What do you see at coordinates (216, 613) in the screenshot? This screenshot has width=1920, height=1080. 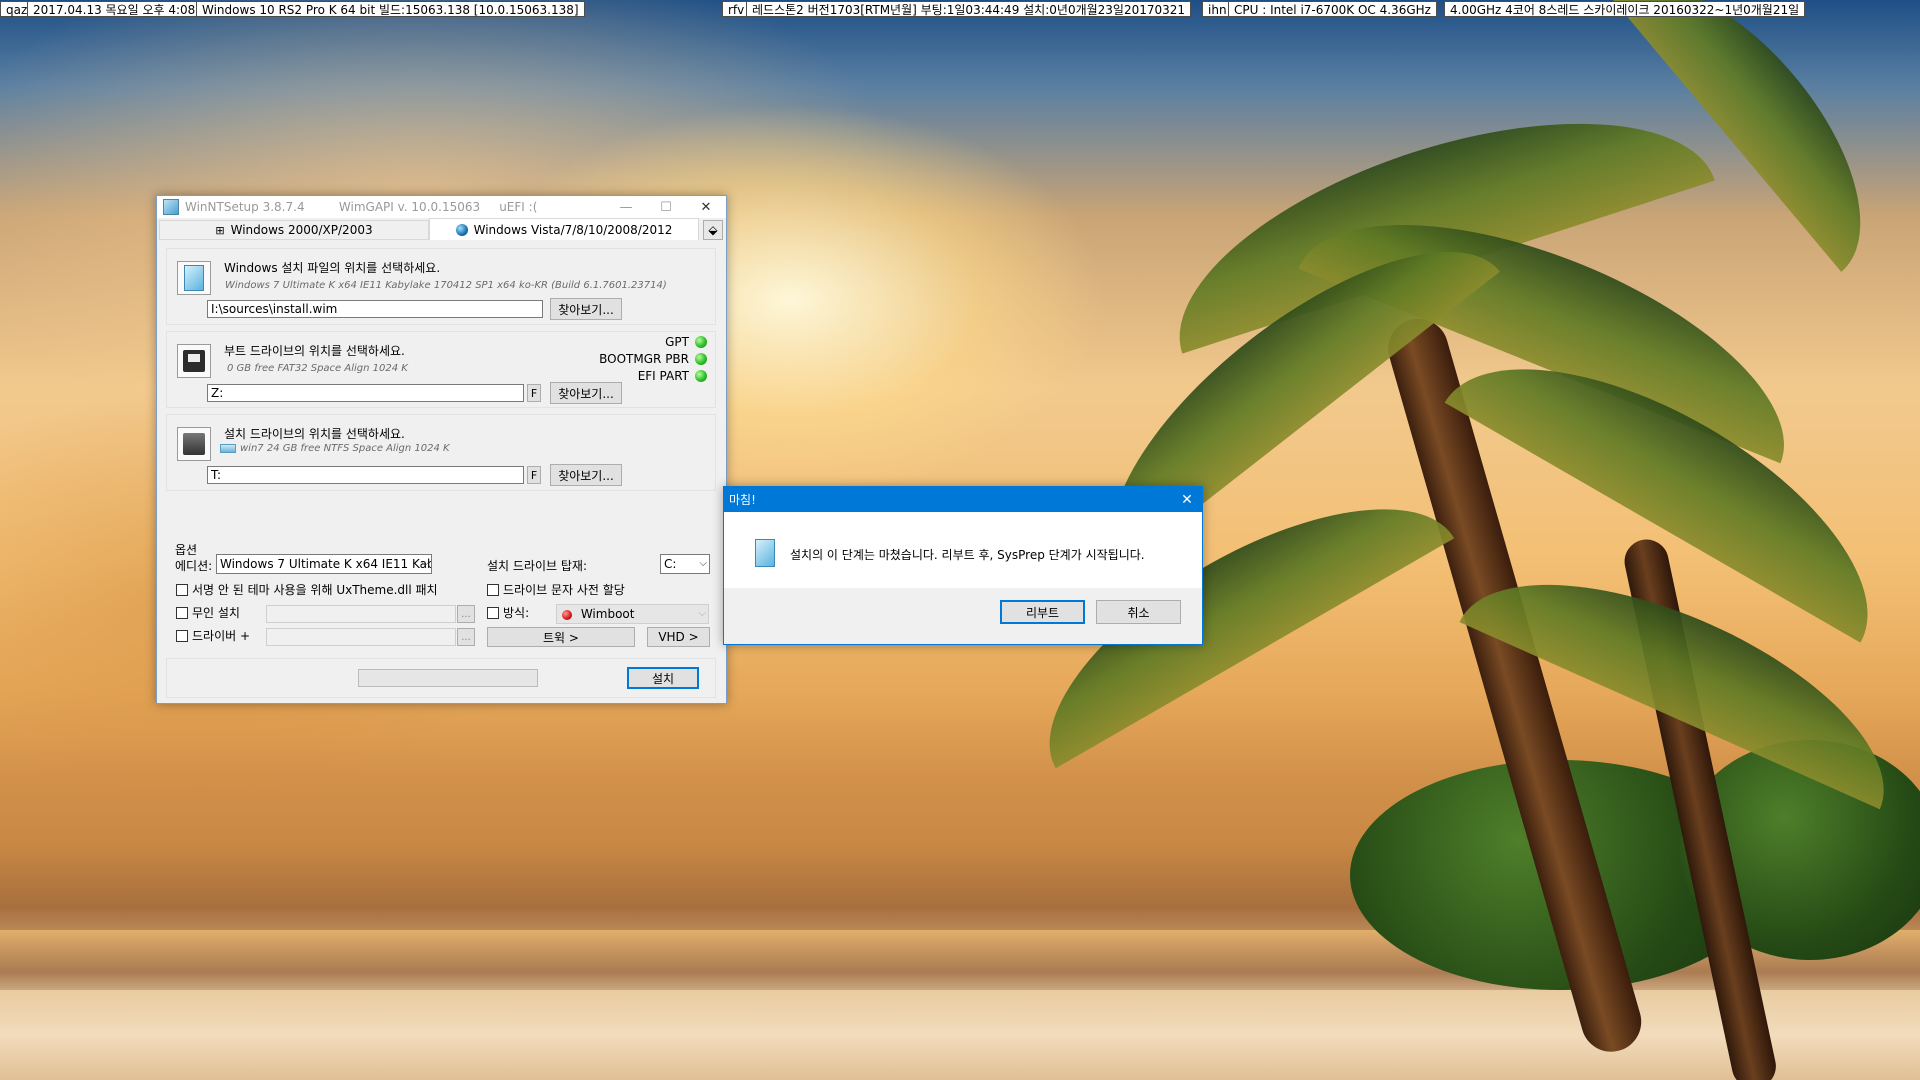 I see `unattended-label: 무인 설치` at bounding box center [216, 613].